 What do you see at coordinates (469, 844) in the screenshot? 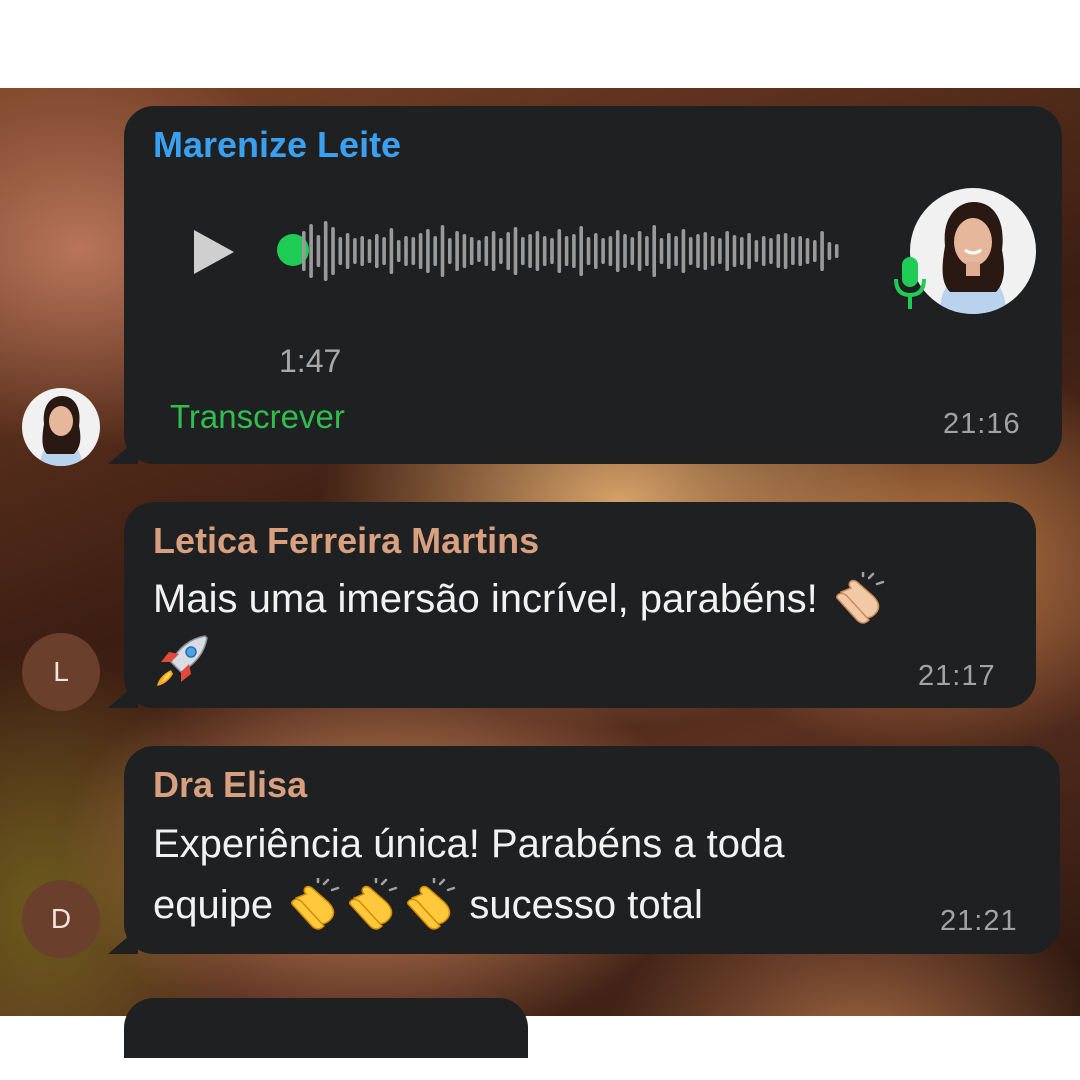
I see `message-text: Experiência única! Parabéns a toda` at bounding box center [469, 844].